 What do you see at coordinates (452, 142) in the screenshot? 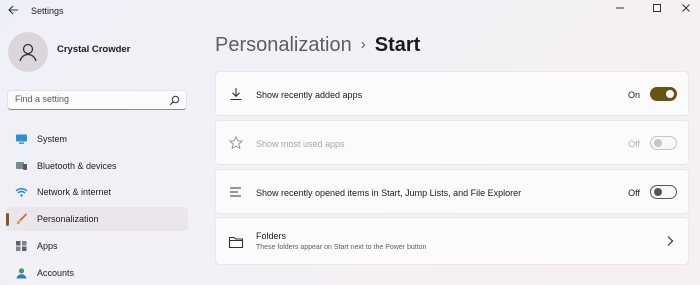
I see `setting-show-most-used-apps: Show most used apps Off` at bounding box center [452, 142].